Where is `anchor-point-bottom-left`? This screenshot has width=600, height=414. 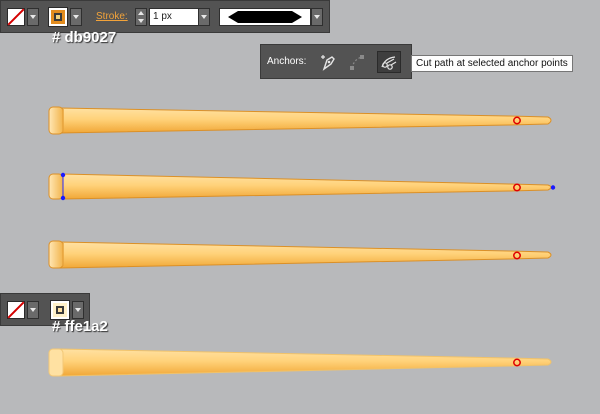 anchor-point-bottom-left is located at coordinates (63, 198).